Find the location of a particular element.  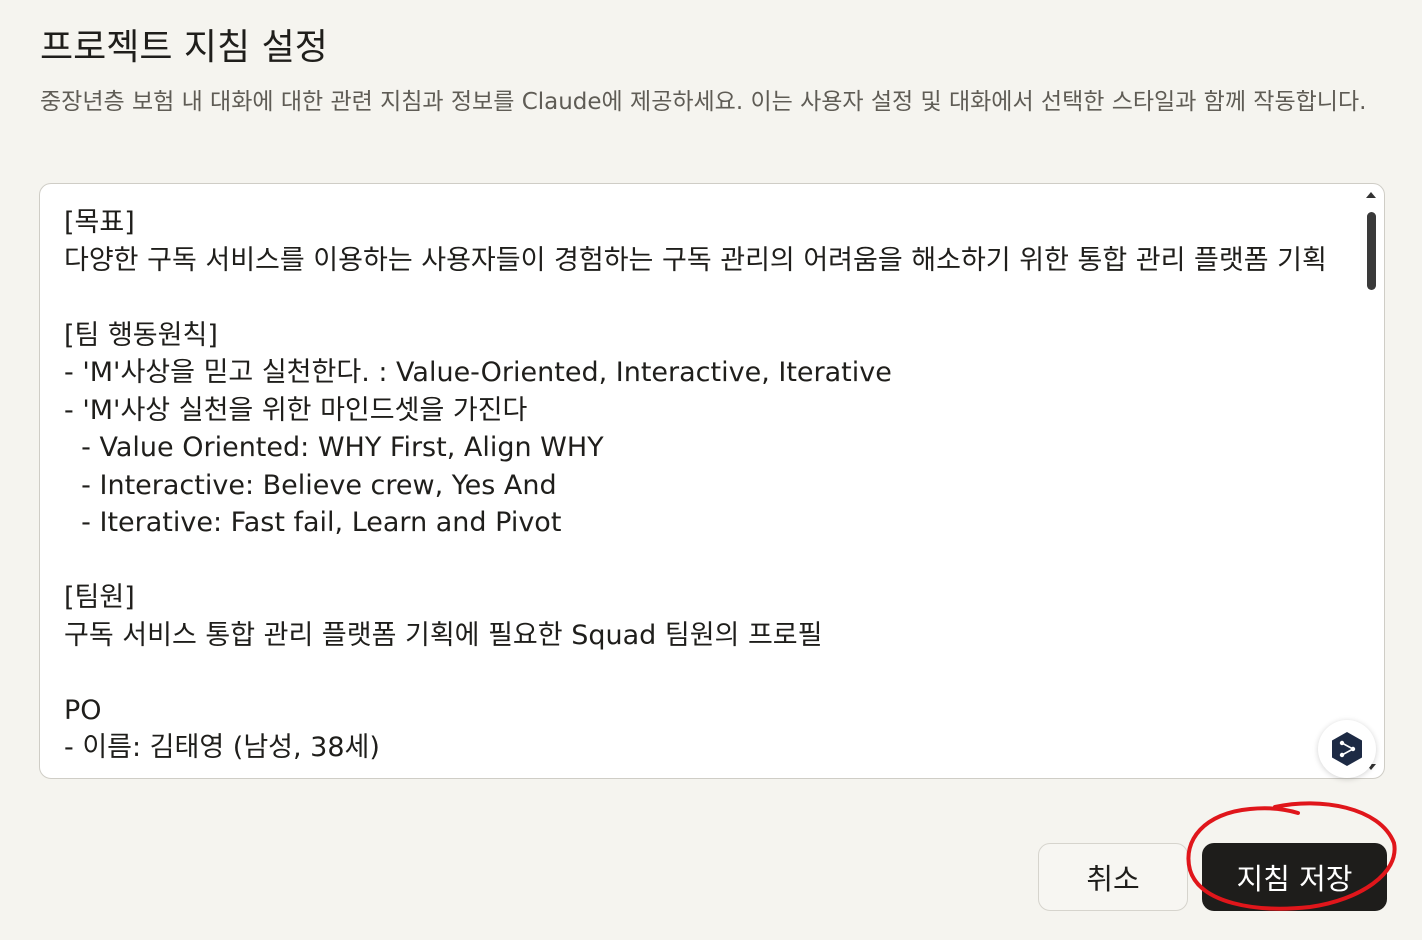

scrollbar-thumb is located at coordinates (1371, 251).